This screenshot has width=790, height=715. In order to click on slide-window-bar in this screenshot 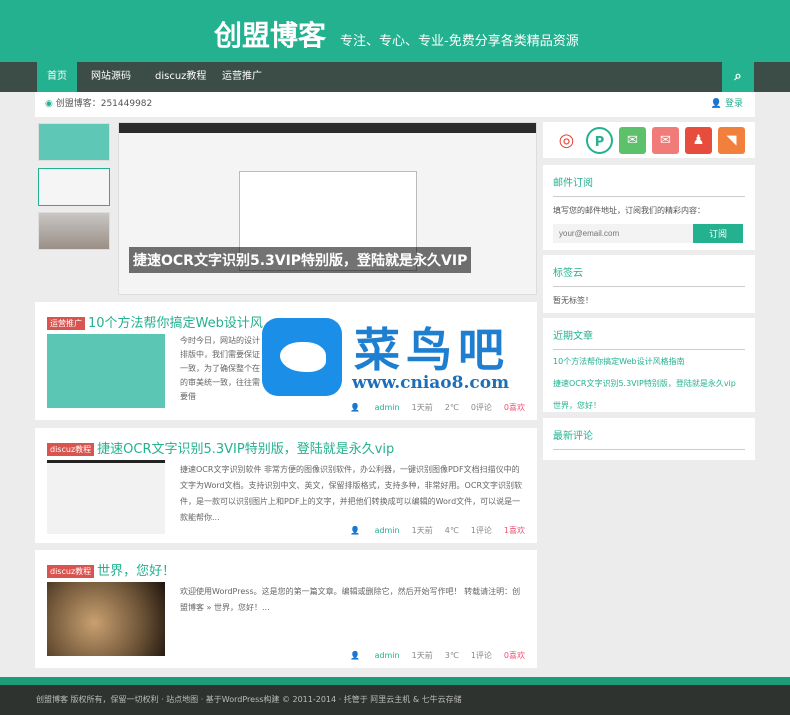, I will do `click(327, 128)`.